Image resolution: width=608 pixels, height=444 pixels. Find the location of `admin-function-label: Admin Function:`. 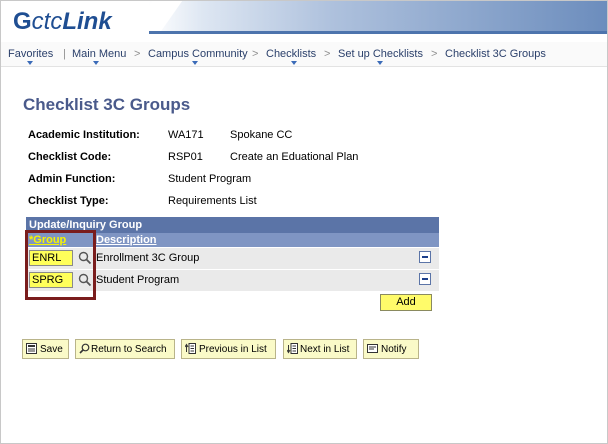

admin-function-label: Admin Function: is located at coordinates (72, 179).